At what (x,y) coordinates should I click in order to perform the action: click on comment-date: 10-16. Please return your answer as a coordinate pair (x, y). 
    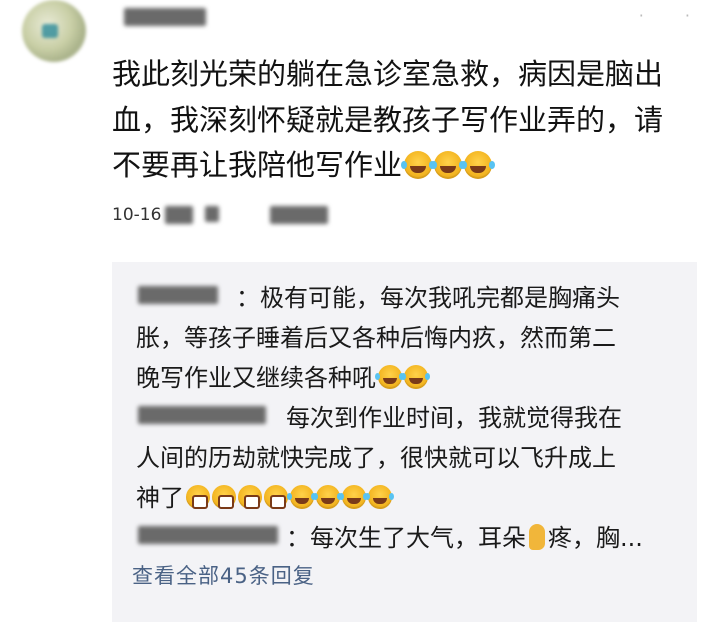
    Looking at the image, I should click on (137, 215).